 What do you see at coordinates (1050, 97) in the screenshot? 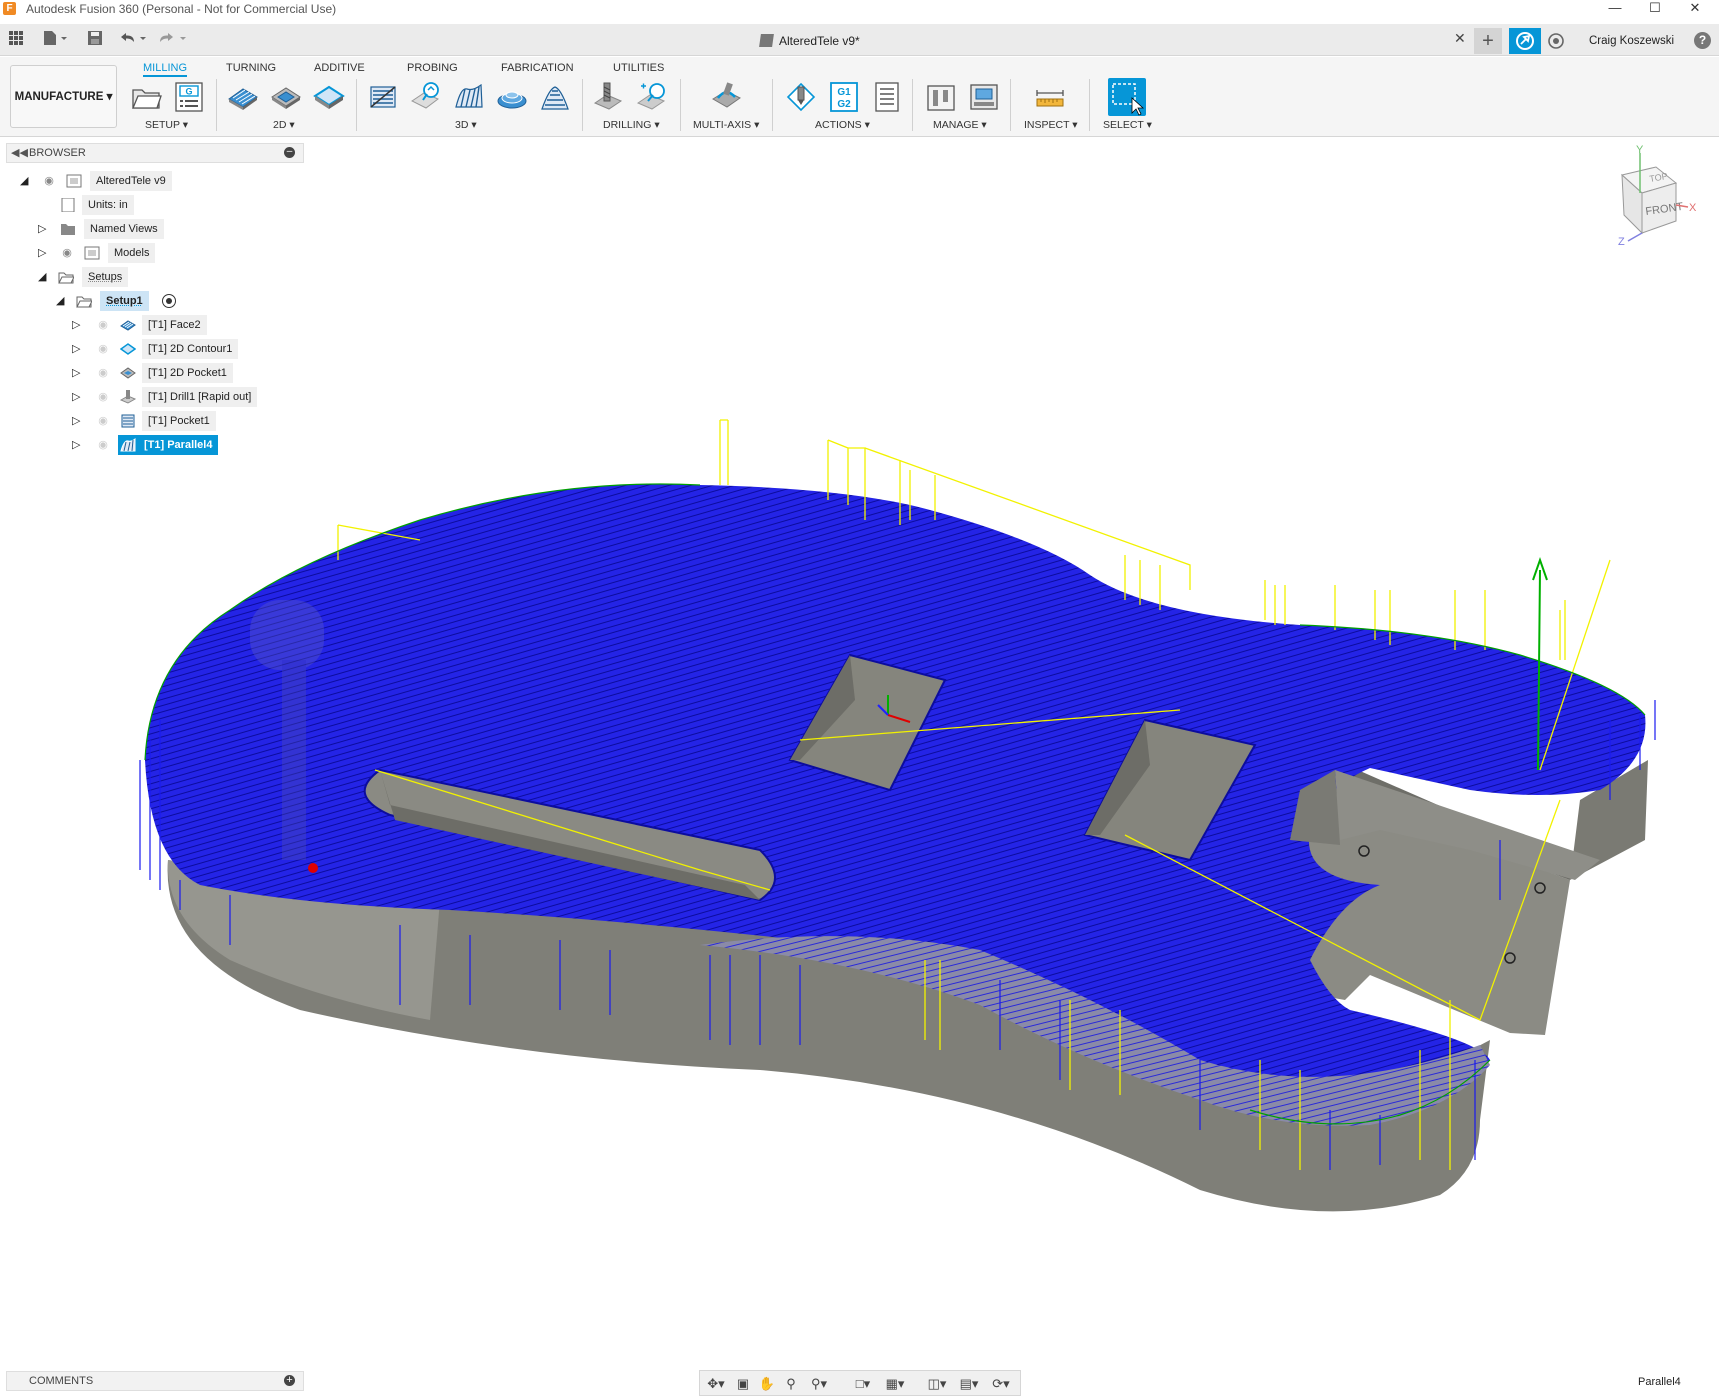
I see `measure-icon` at bounding box center [1050, 97].